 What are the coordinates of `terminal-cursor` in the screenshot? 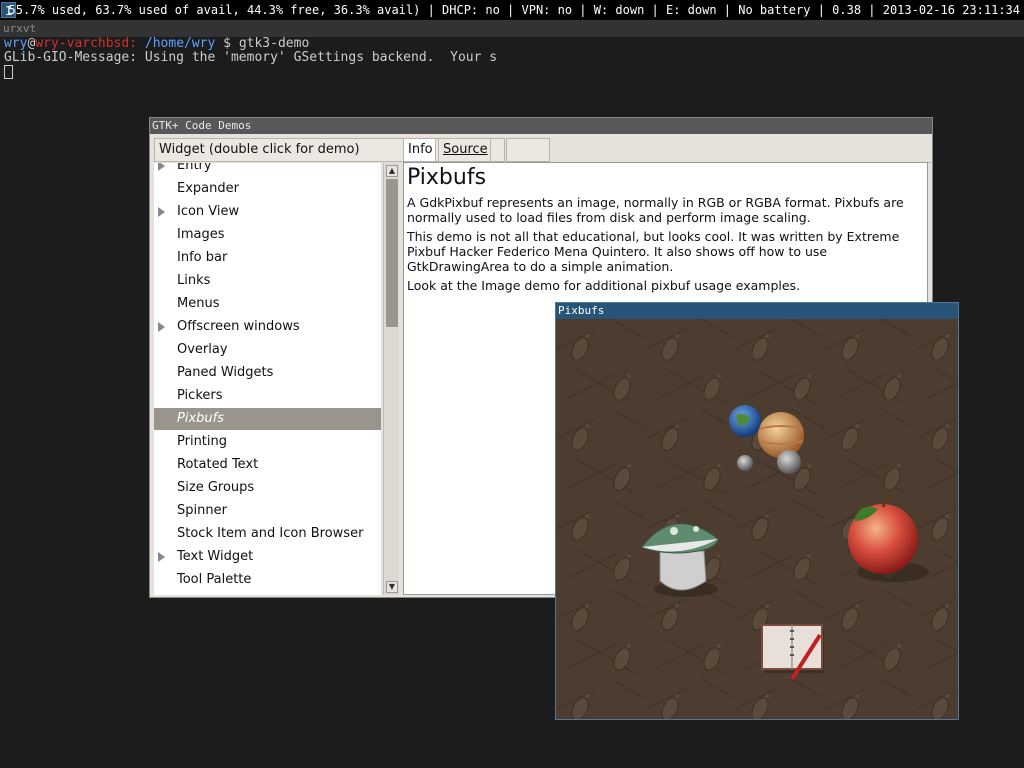 It's located at (8, 72).